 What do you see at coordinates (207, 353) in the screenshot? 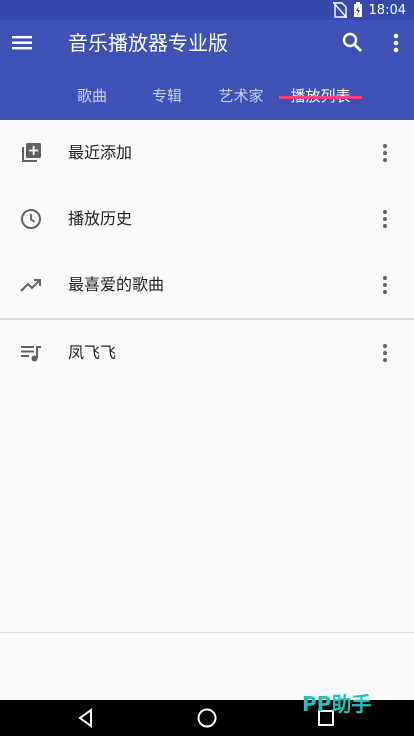
I see `playlist-item-user: 凤飞飞` at bounding box center [207, 353].